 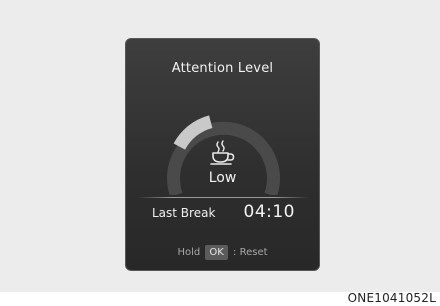 I want to click on display-title: Attention Level, so click(x=222, y=68).